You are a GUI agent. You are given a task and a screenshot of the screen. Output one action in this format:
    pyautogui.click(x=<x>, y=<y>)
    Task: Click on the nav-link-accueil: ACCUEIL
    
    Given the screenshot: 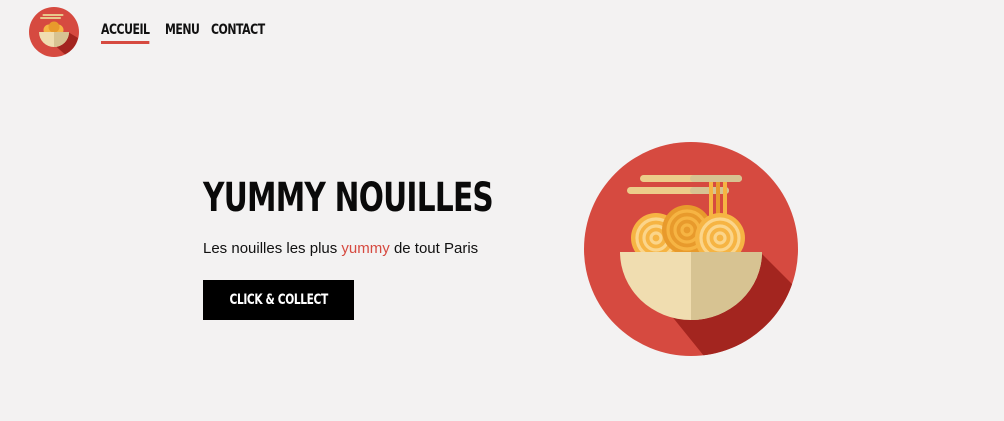 What is the action you would take?
    pyautogui.click(x=125, y=33)
    